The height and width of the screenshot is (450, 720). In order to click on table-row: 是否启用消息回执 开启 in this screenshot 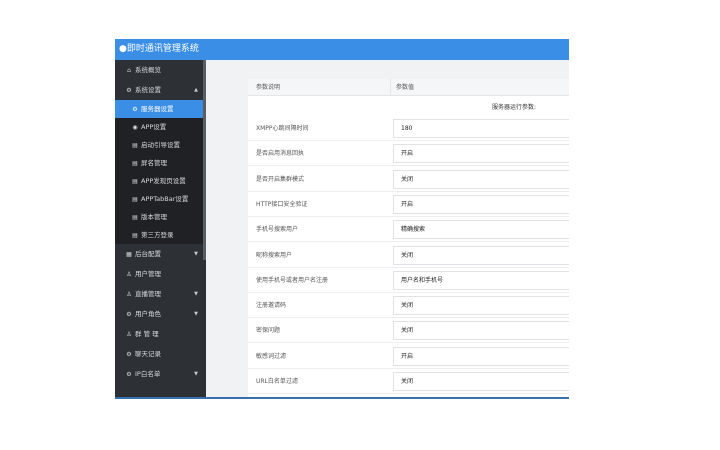, I will do `click(408, 154)`.